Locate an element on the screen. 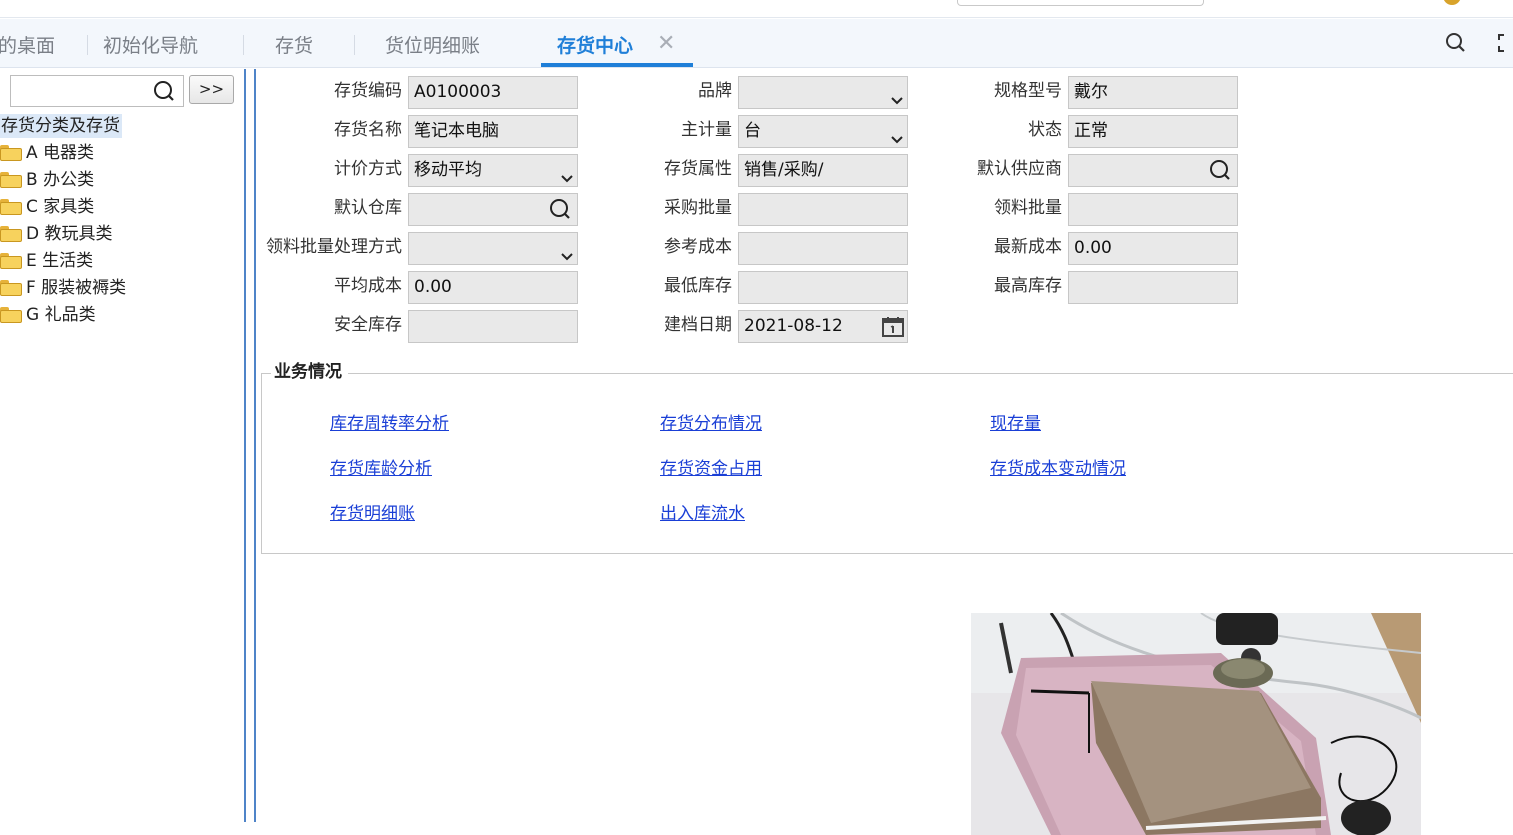 The width and height of the screenshot is (1513, 835). top-strip is located at coordinates (756, 9).